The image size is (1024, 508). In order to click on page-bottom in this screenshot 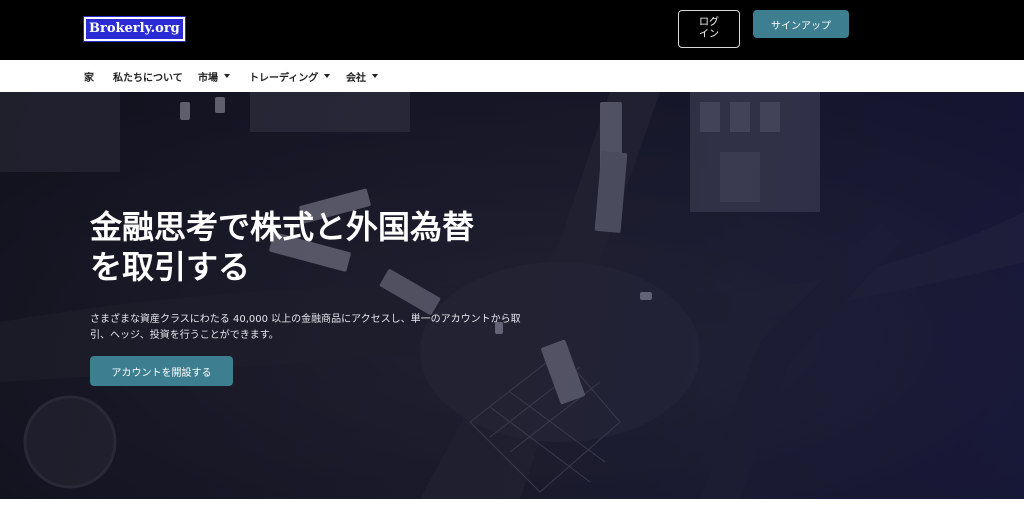, I will do `click(512, 503)`.